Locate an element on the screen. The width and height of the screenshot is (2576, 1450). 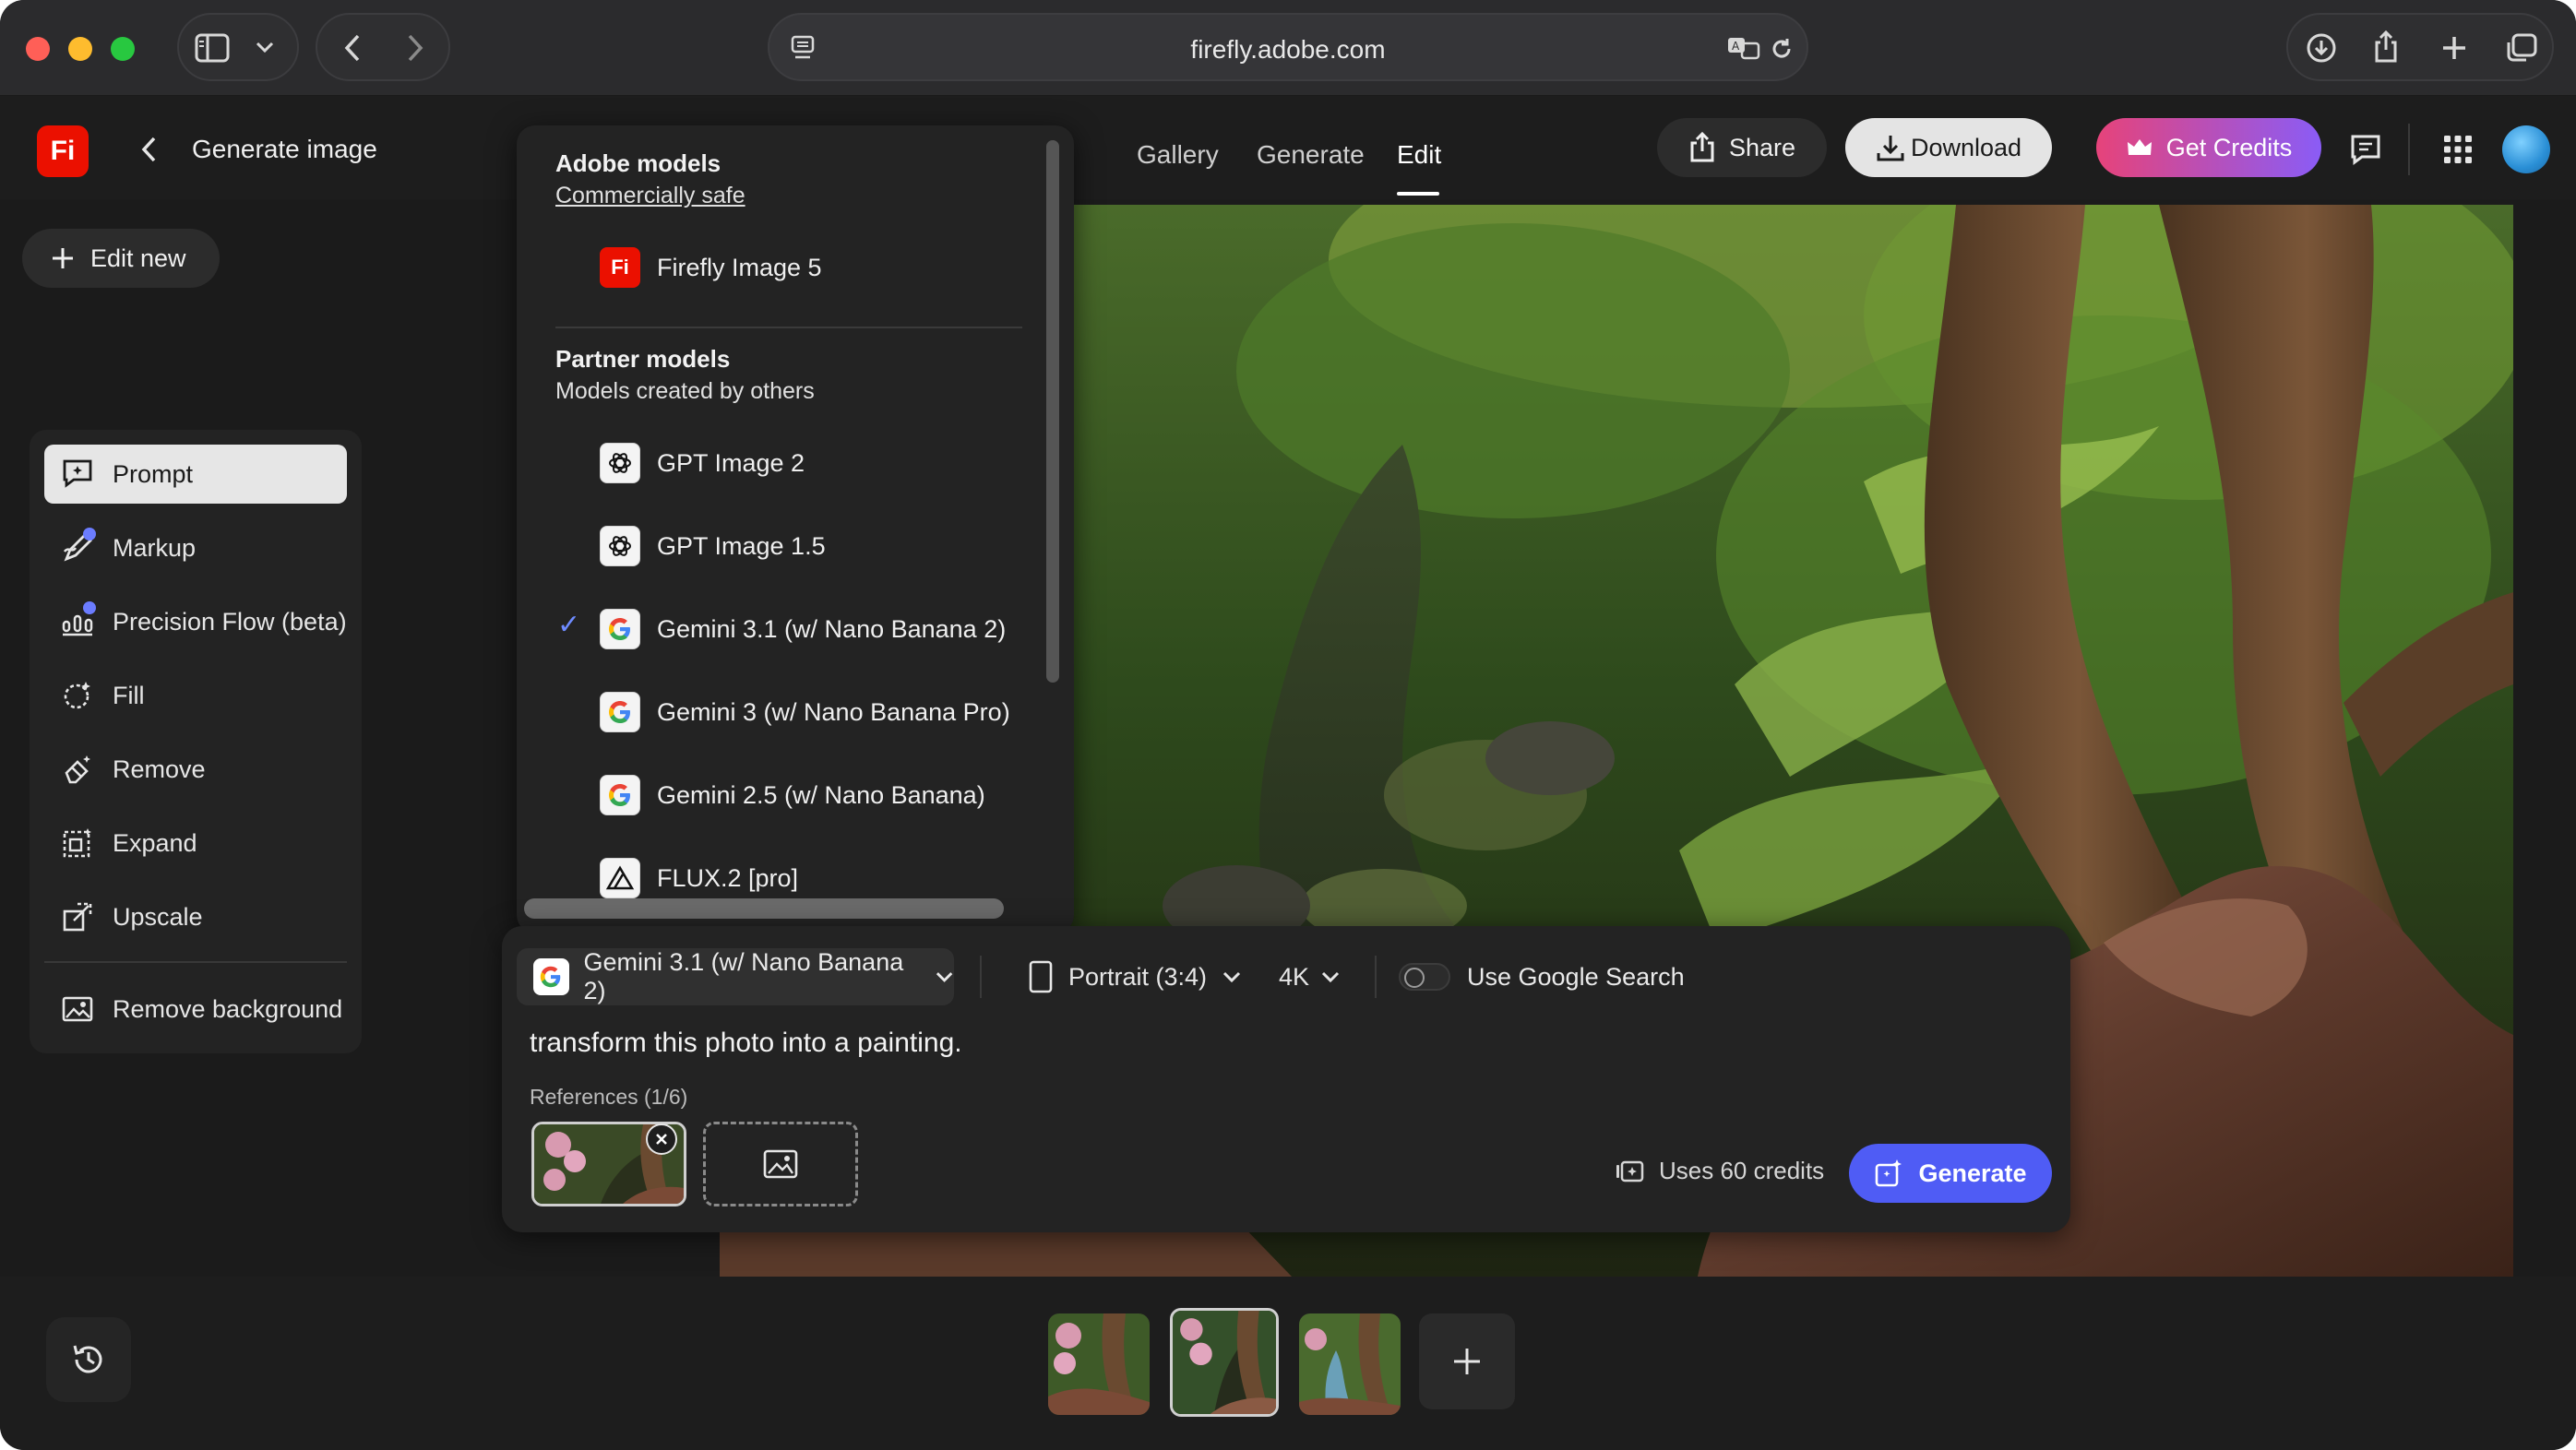
tool-upscale: Upscale is located at coordinates (195, 916).